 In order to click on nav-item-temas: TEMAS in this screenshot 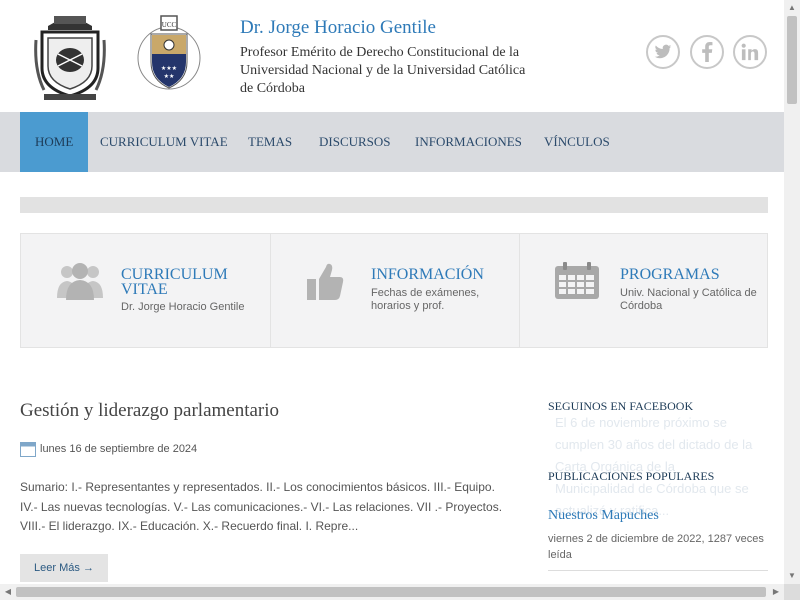, I will do `click(270, 142)`.